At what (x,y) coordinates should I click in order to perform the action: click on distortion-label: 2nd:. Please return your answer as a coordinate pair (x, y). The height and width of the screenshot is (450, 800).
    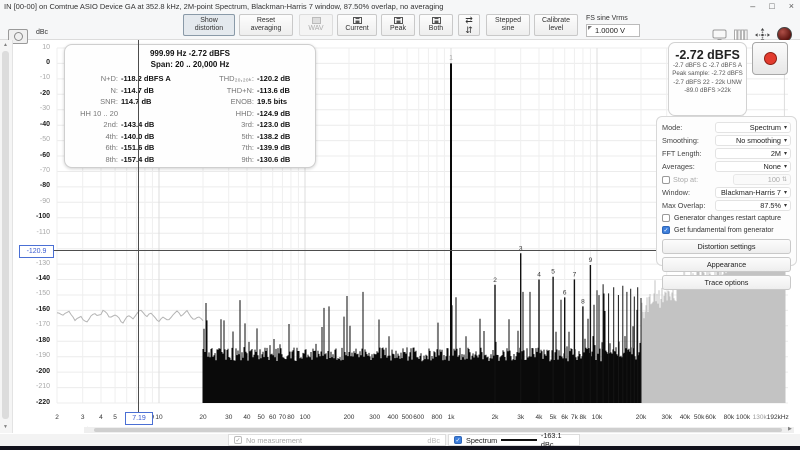
    Looking at the image, I should click on (110, 124).